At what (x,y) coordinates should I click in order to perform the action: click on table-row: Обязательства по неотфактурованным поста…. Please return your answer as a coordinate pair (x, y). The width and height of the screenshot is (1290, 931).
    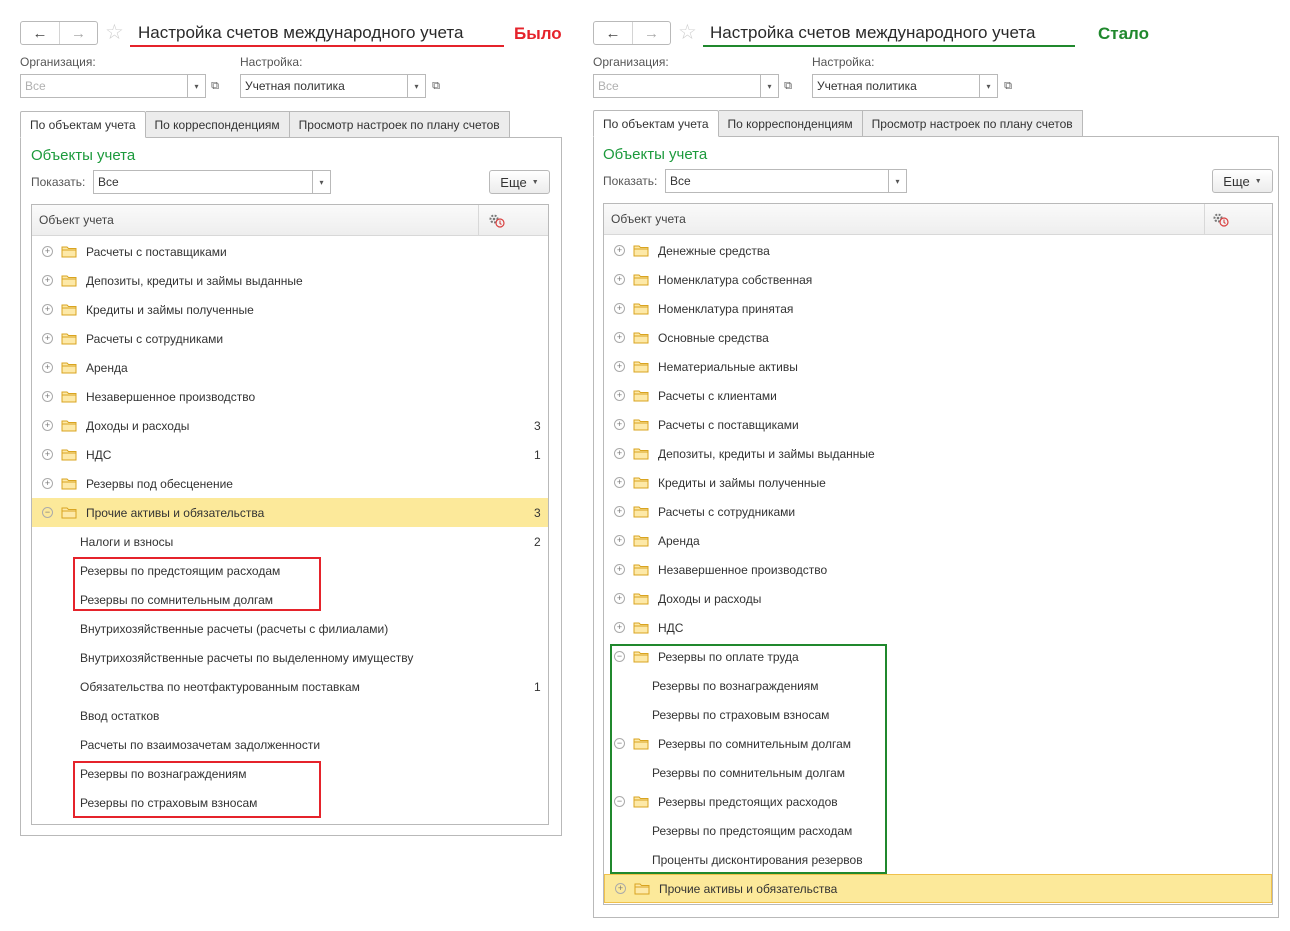
    Looking at the image, I should click on (290, 686).